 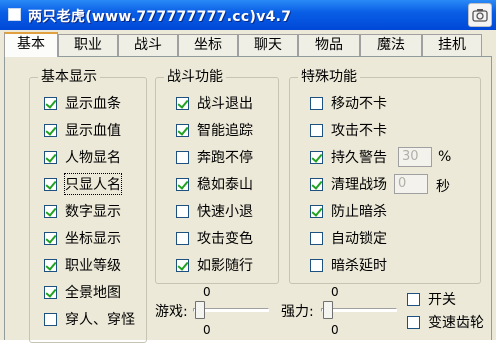 I want to click on durability-input: 30, so click(x=415, y=157).